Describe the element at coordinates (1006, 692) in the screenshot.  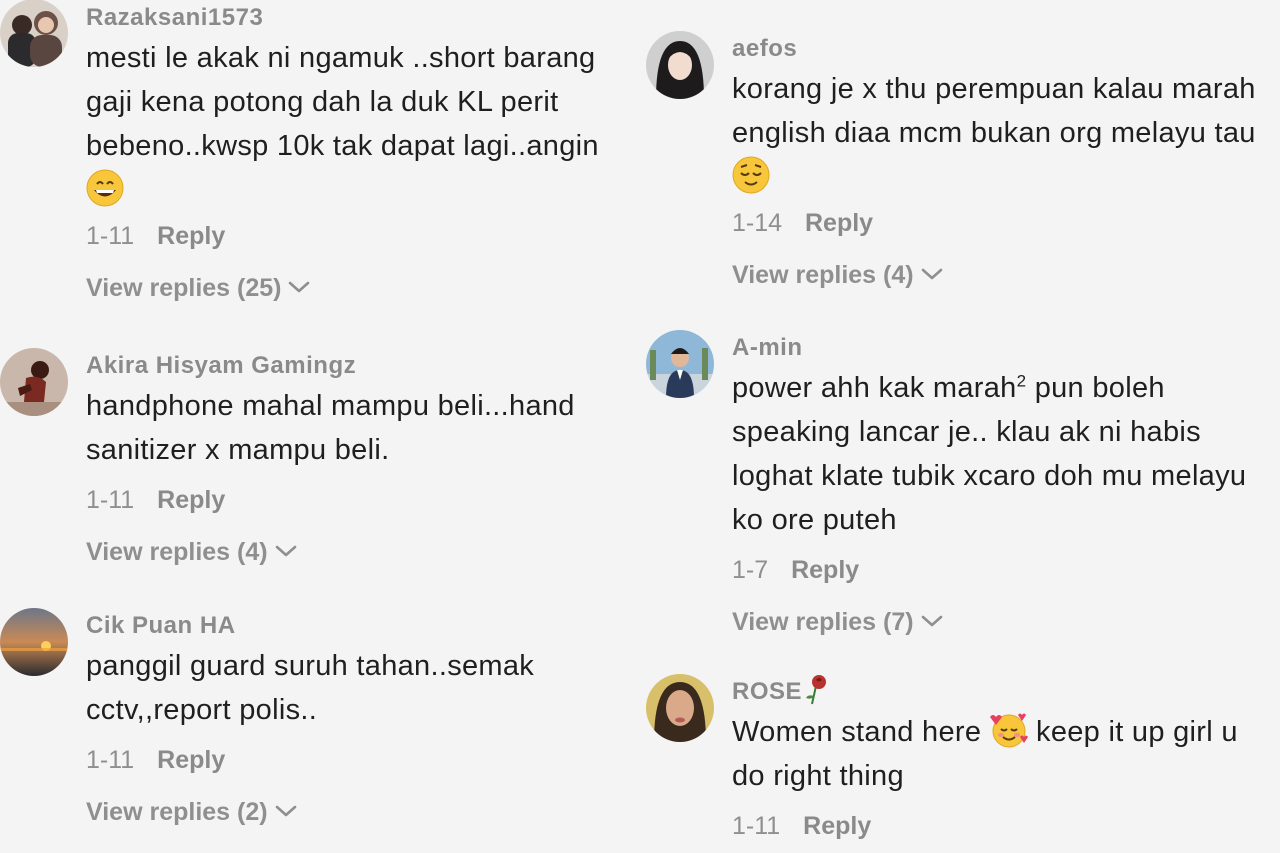
I see `comment-username: ROSE` at that location.